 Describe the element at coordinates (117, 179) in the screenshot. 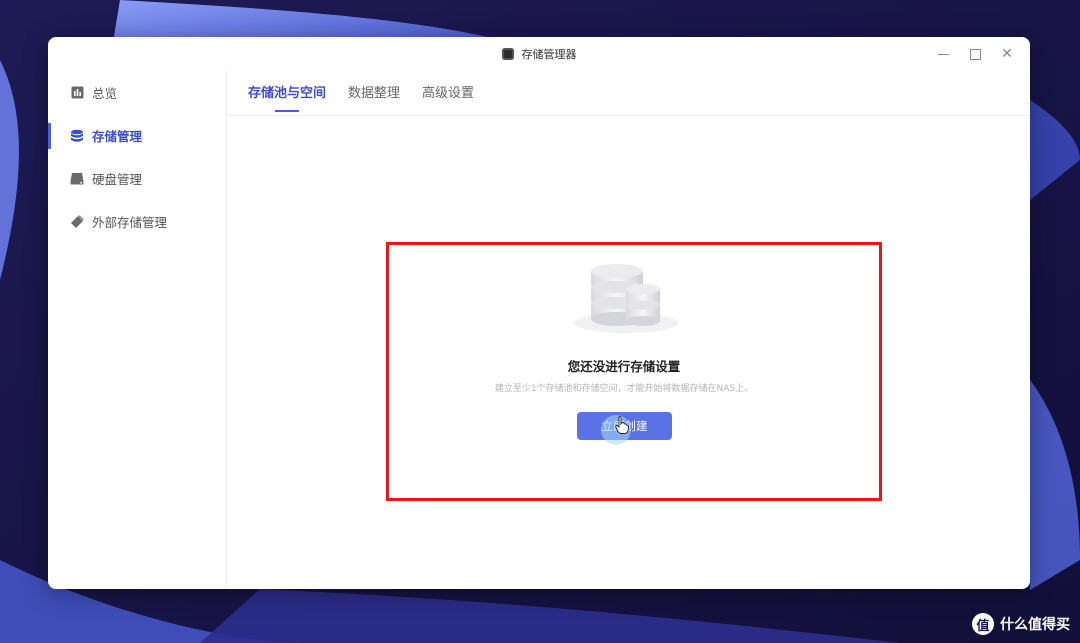

I see `sidebar-item-label: 硬盘管理` at that location.